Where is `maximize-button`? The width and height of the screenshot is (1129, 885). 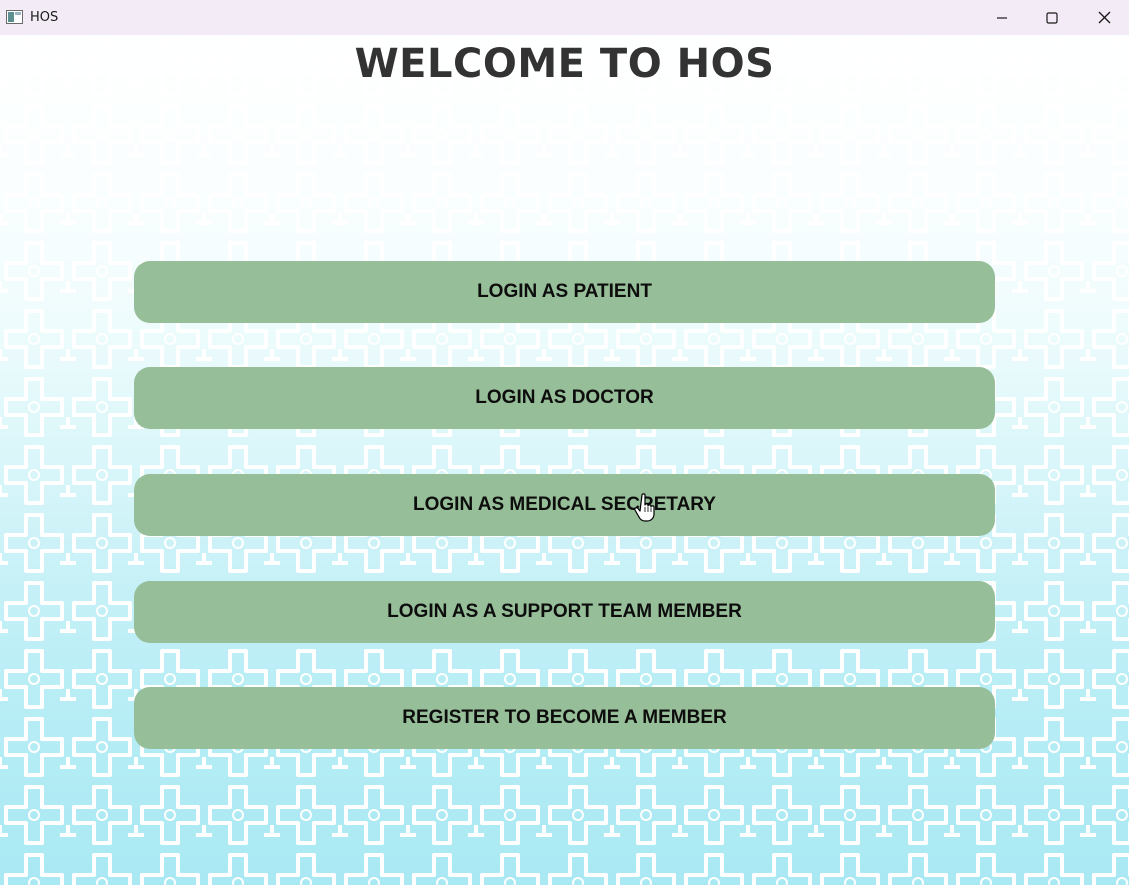
maximize-button is located at coordinates (1052, 17).